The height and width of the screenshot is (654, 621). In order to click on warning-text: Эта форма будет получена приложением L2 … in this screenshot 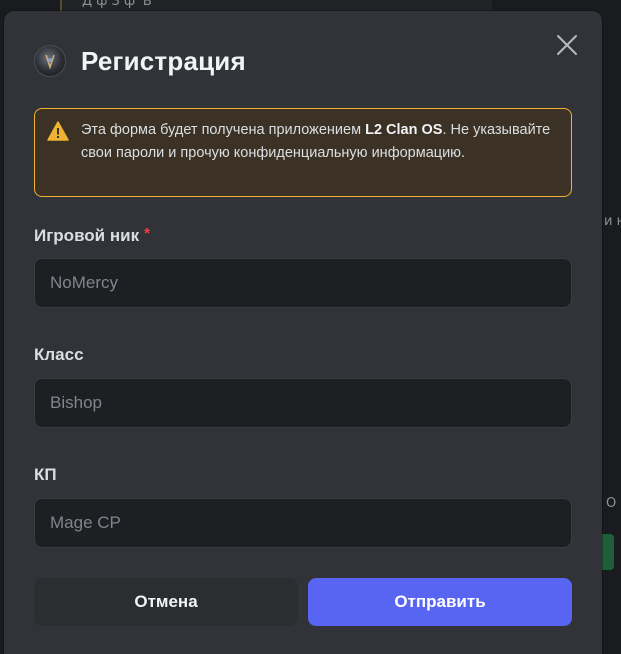, I will do `click(316, 141)`.